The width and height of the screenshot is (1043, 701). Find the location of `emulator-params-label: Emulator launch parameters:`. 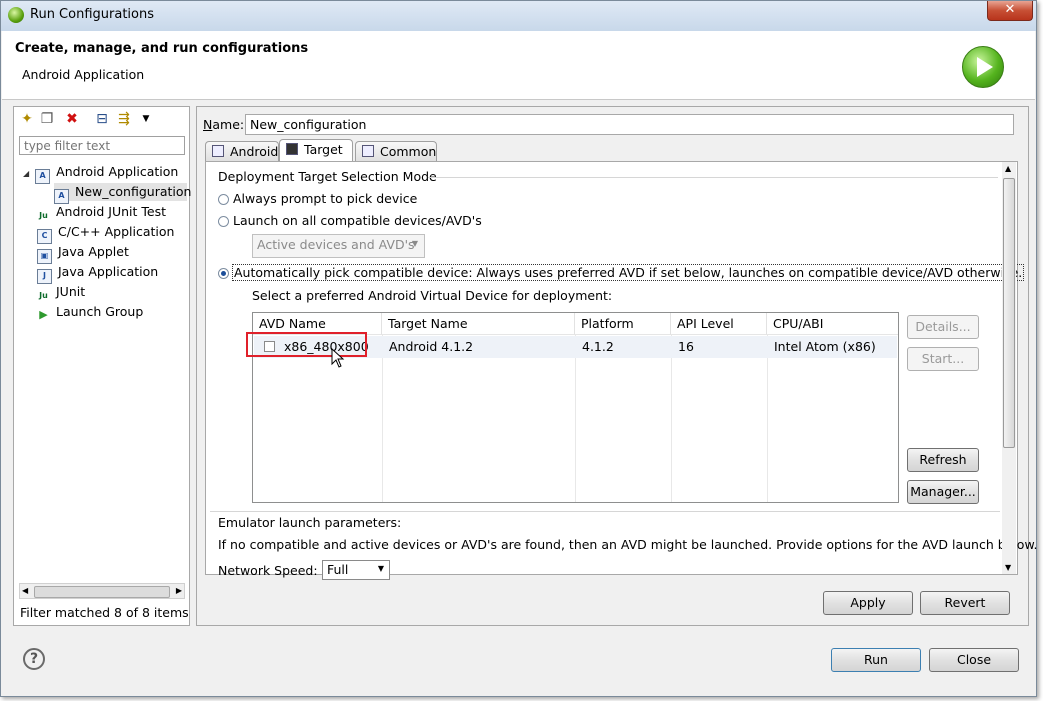

emulator-params-label: Emulator launch parameters: is located at coordinates (310, 522).